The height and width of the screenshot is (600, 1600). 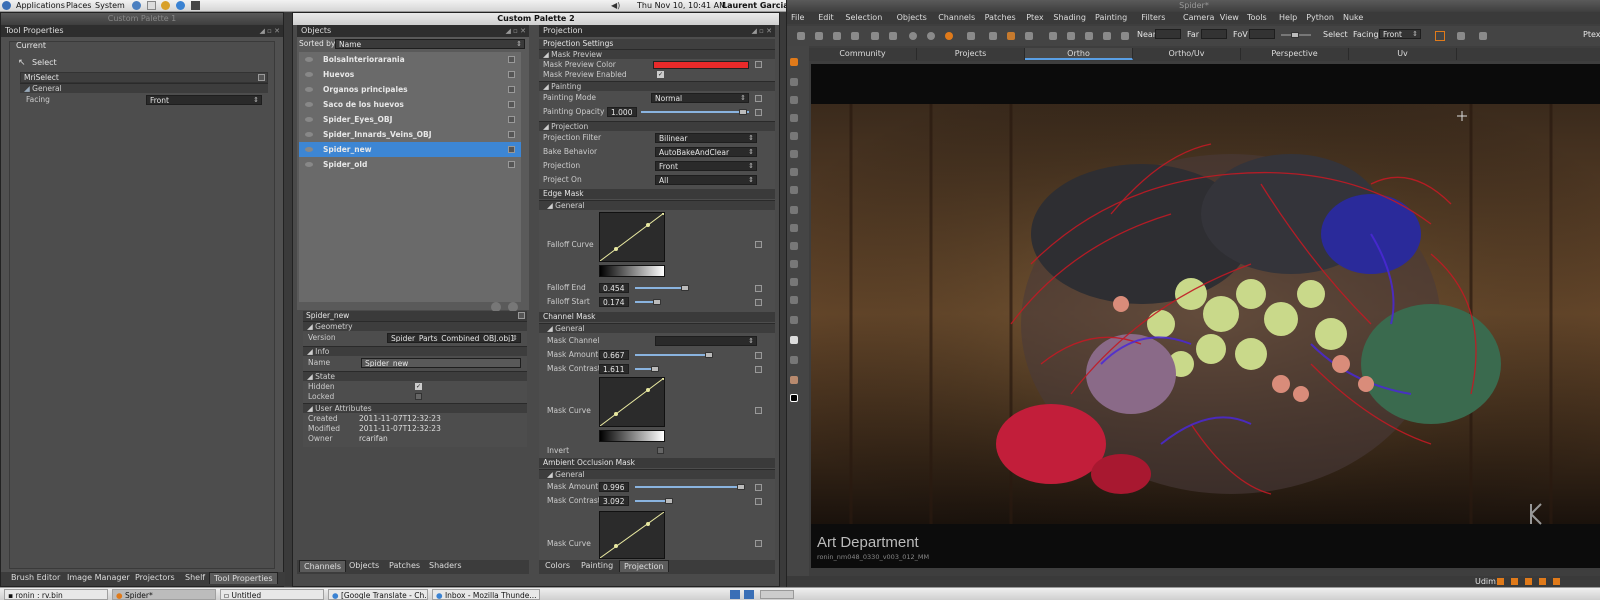 What do you see at coordinates (418, 386) in the screenshot?
I see `hidden-checkbox: ✓` at bounding box center [418, 386].